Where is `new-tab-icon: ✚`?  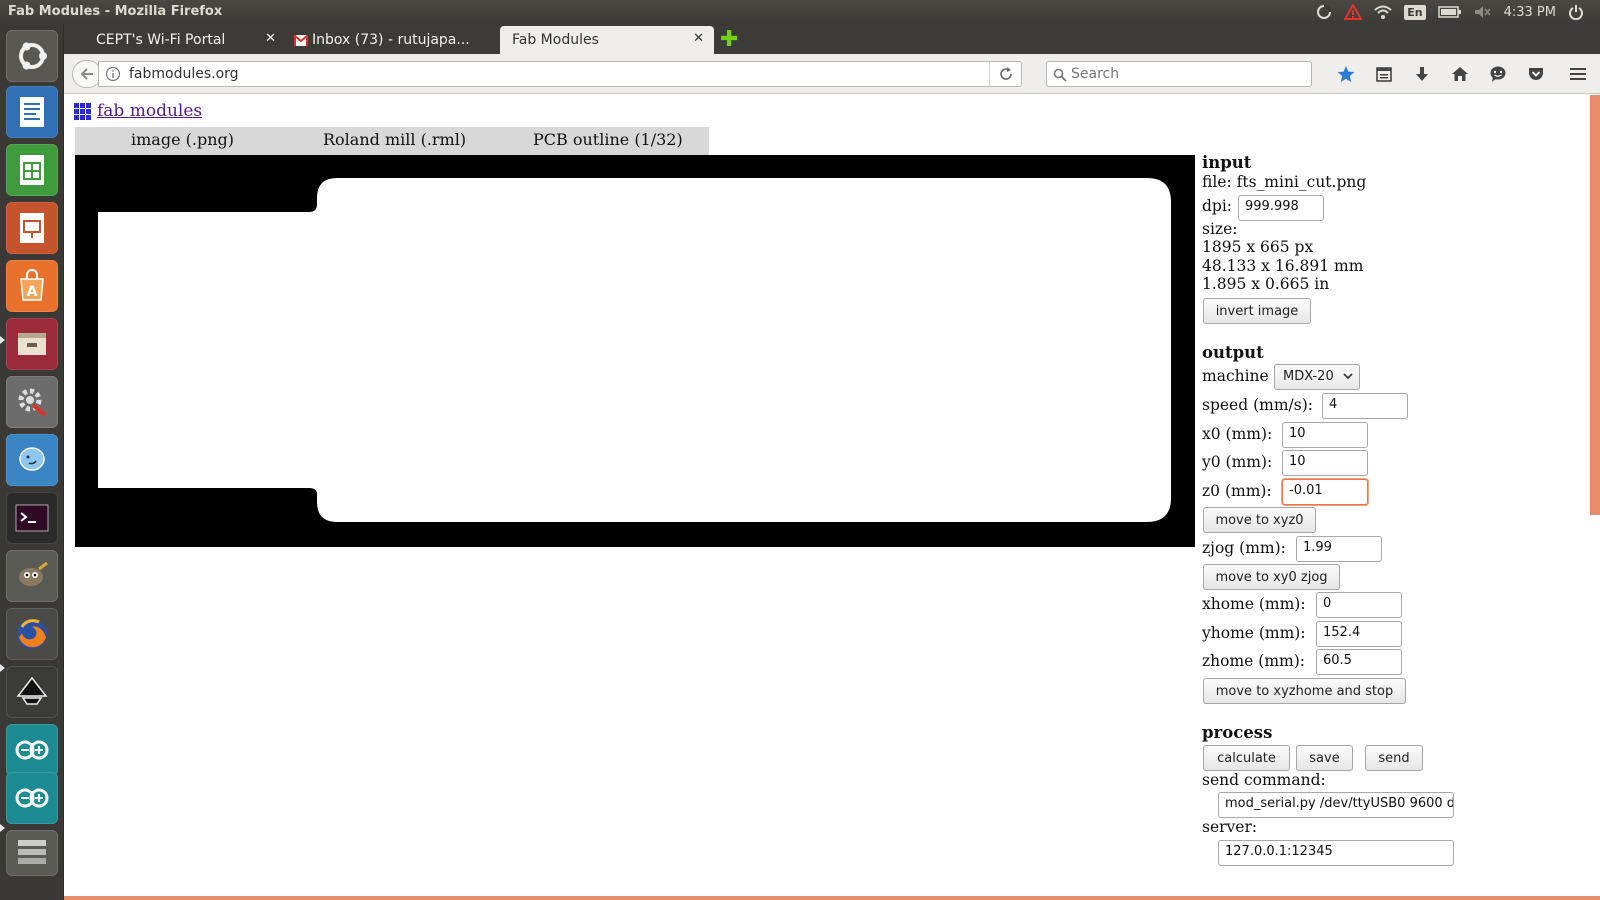 new-tab-icon: ✚ is located at coordinates (729, 39).